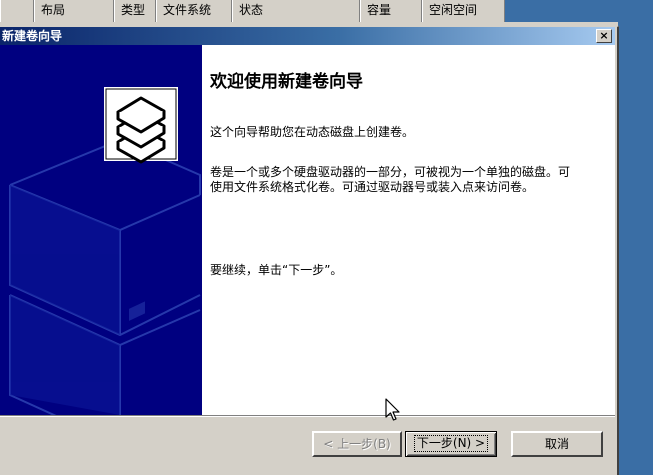 The height and width of the screenshot is (475, 653). What do you see at coordinates (307, 36) in the screenshot?
I see `dialog-titlebar: 新建卷向导 ×` at bounding box center [307, 36].